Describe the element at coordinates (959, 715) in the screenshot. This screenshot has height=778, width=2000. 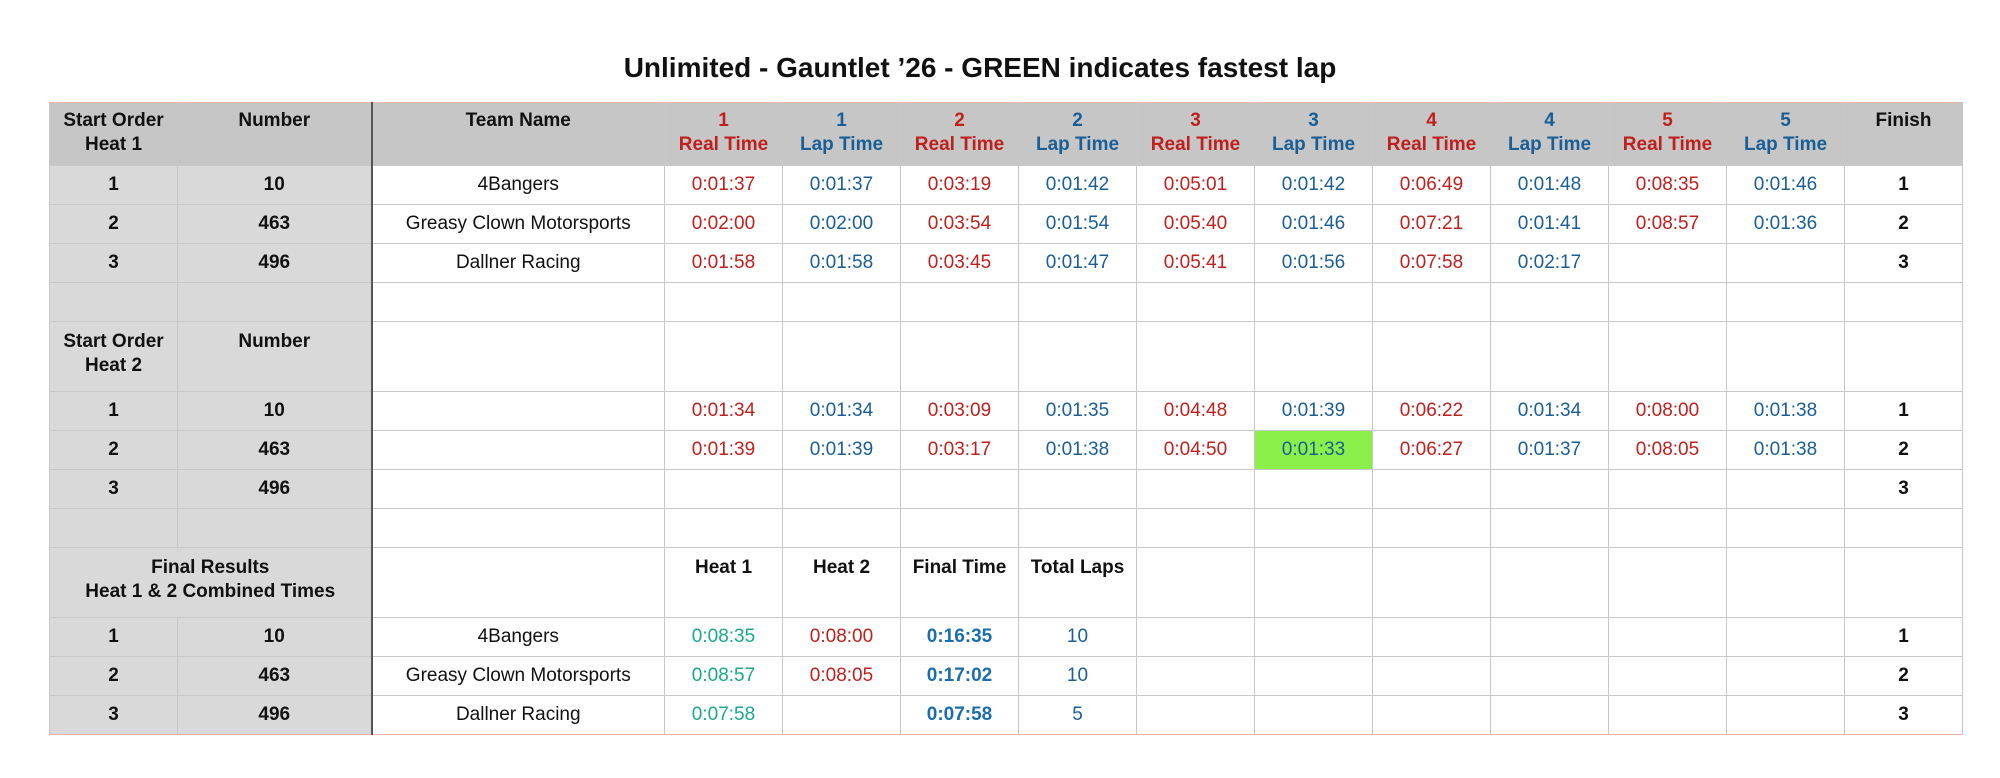
I see `final-time: 0:07:58` at that location.